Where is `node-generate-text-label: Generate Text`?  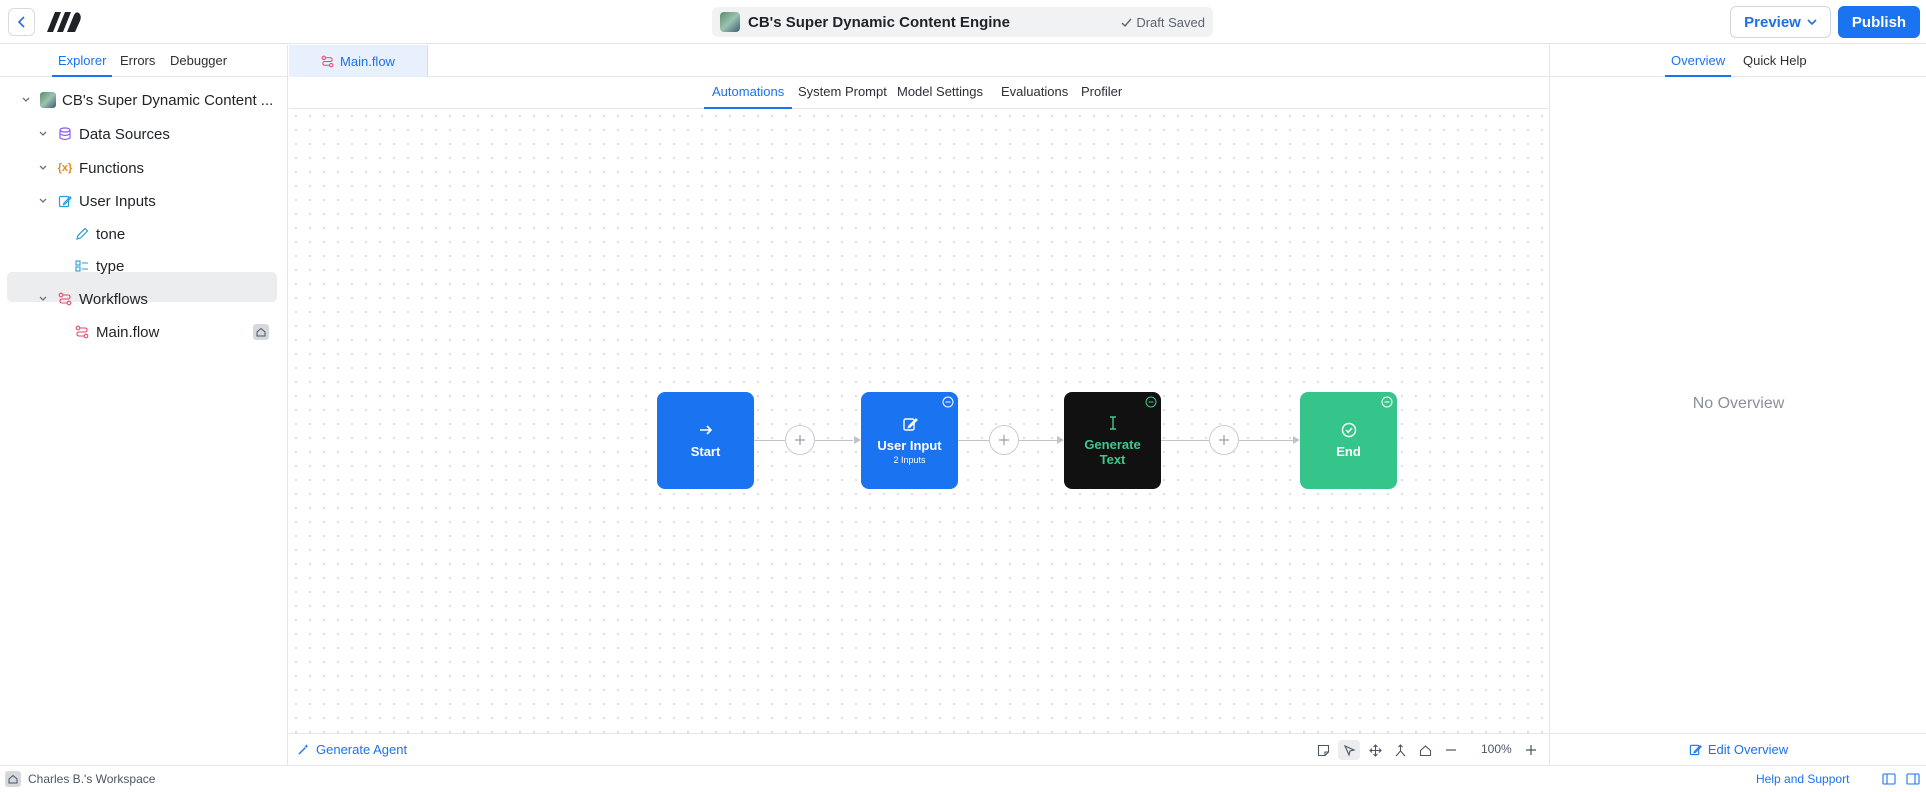
node-generate-text-label: Generate Text is located at coordinates (1112, 451).